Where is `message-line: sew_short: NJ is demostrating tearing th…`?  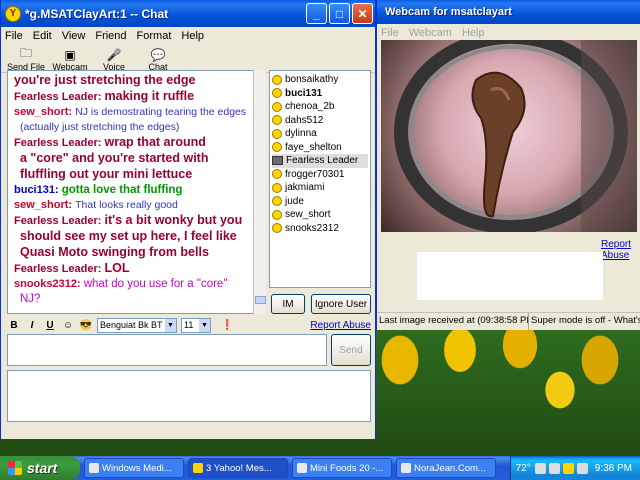 message-line: sew_short: NJ is demostrating tearing th… is located at coordinates (137, 112).